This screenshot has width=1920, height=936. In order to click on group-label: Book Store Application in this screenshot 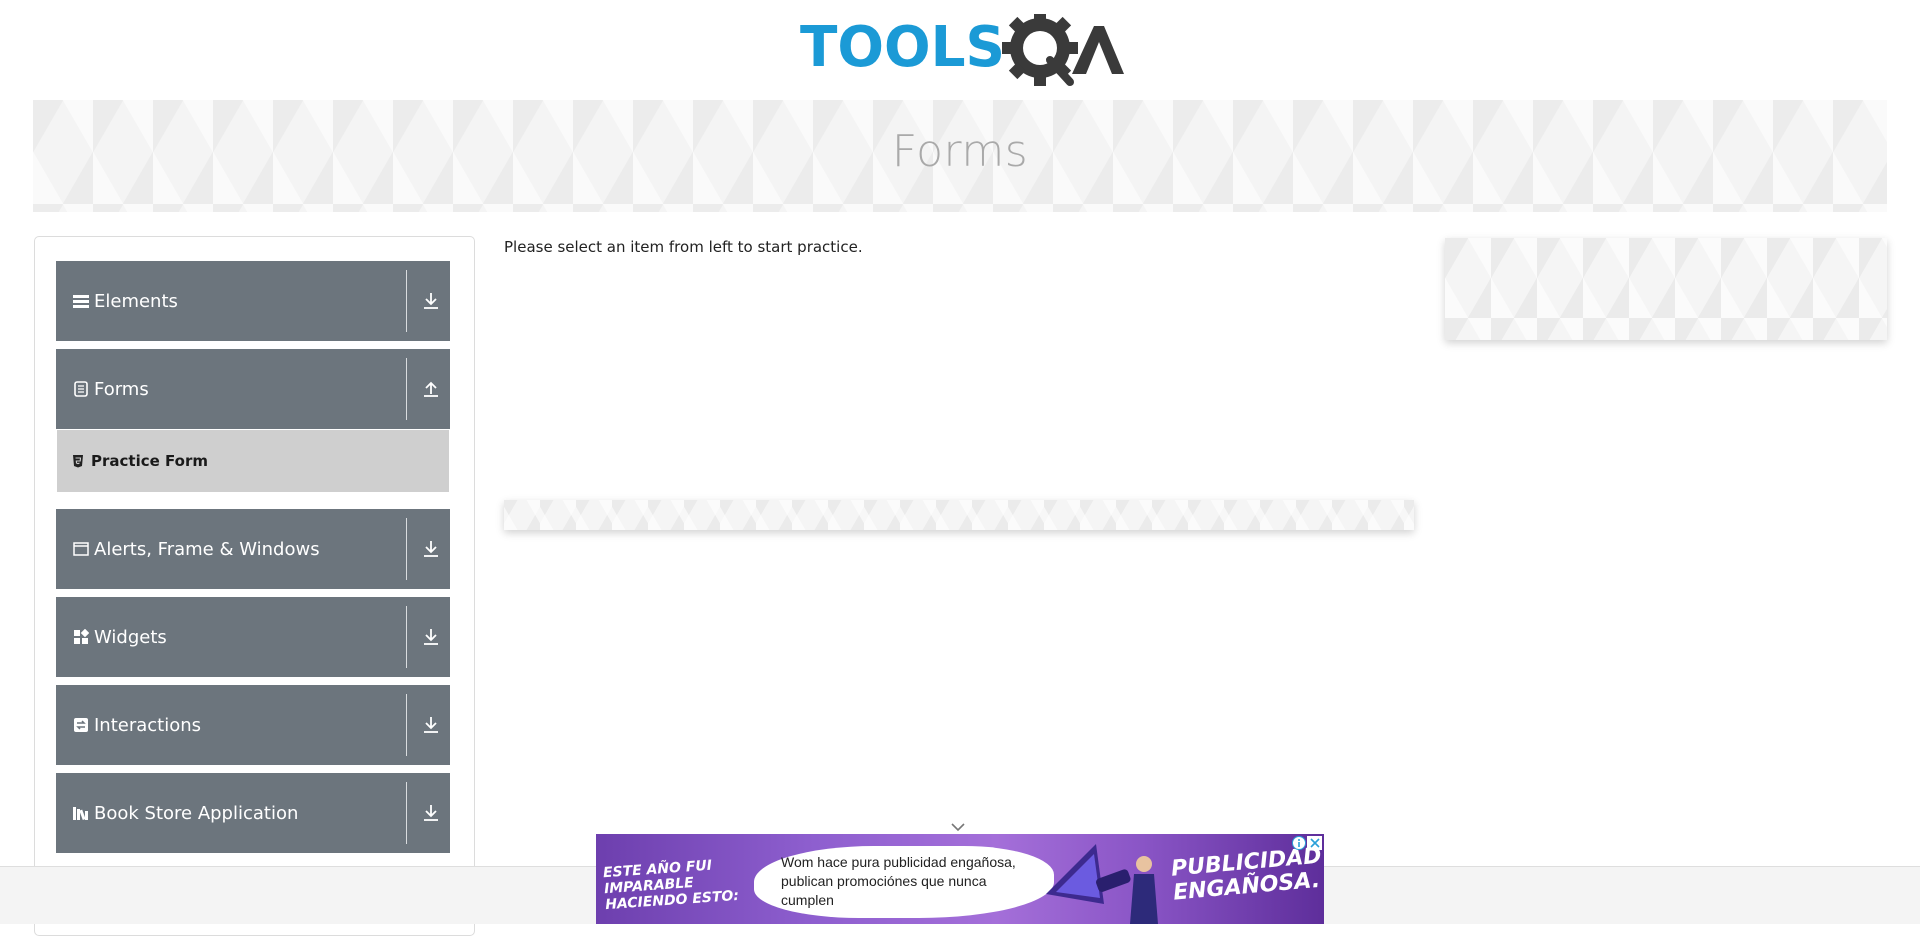, I will do `click(196, 813)`.